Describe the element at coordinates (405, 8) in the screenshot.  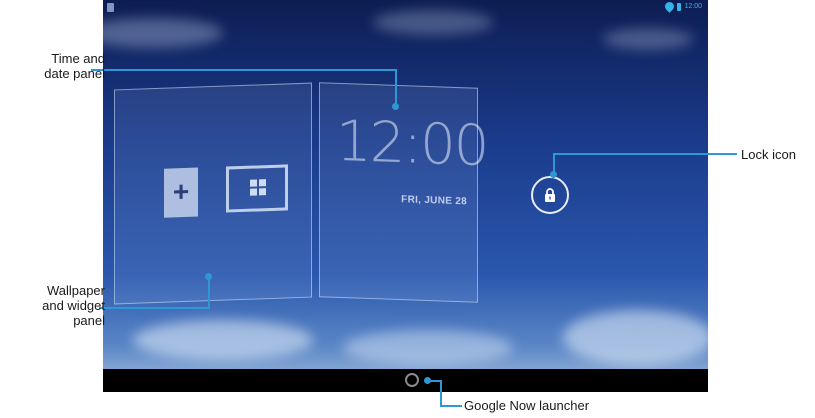
I see `status-bar: 12:00` at that location.